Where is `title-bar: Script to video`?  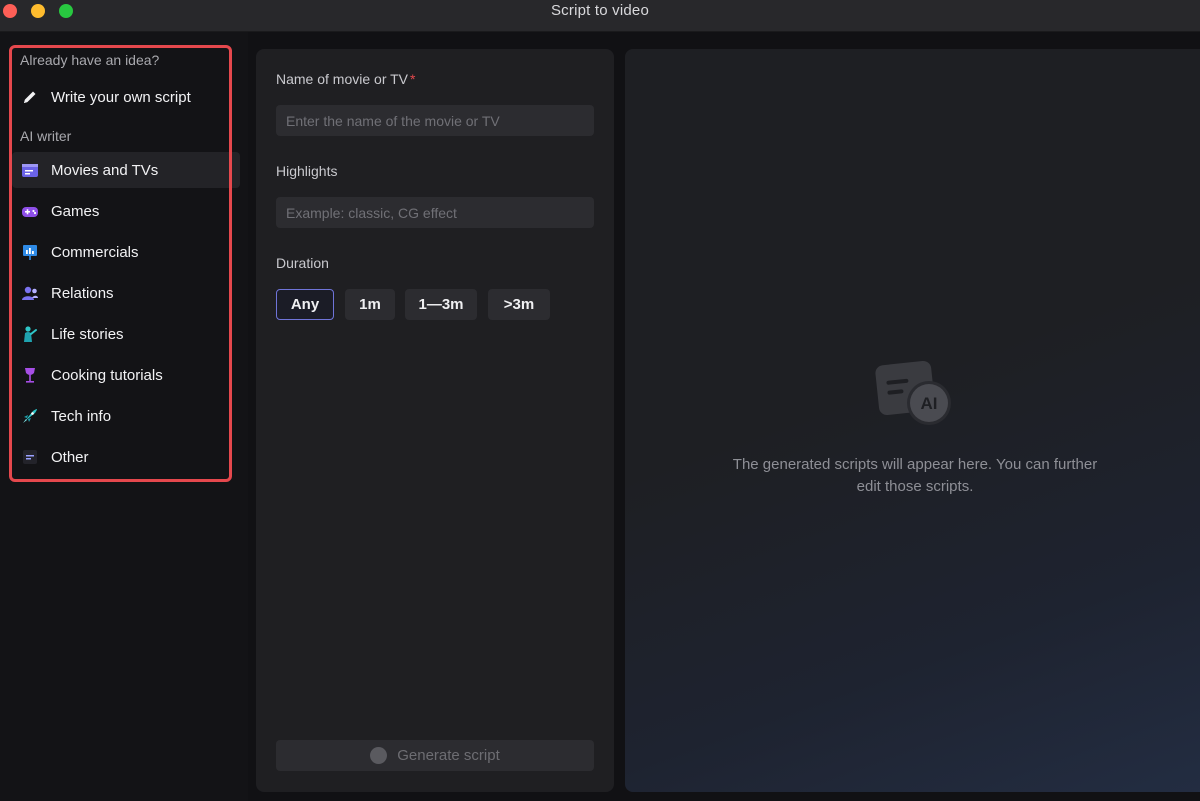
title-bar: Script to video is located at coordinates (600, 16).